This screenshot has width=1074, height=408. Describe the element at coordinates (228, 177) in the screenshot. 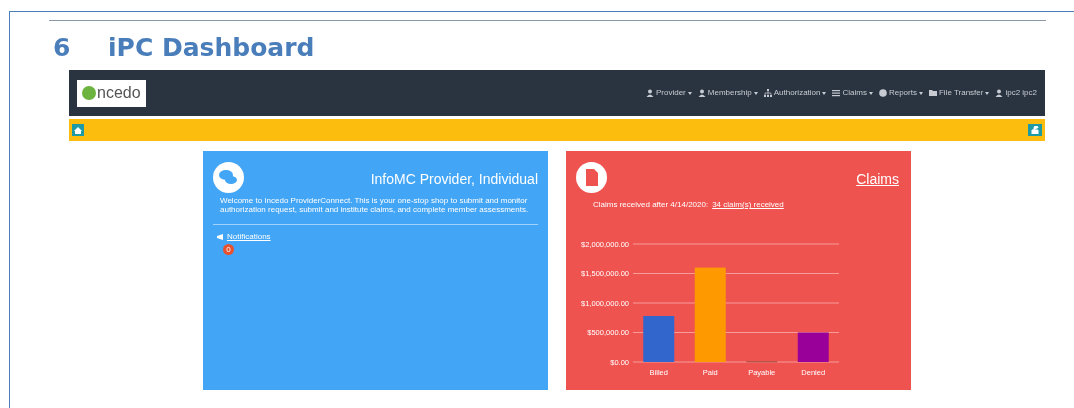

I see `chat-icon` at that location.